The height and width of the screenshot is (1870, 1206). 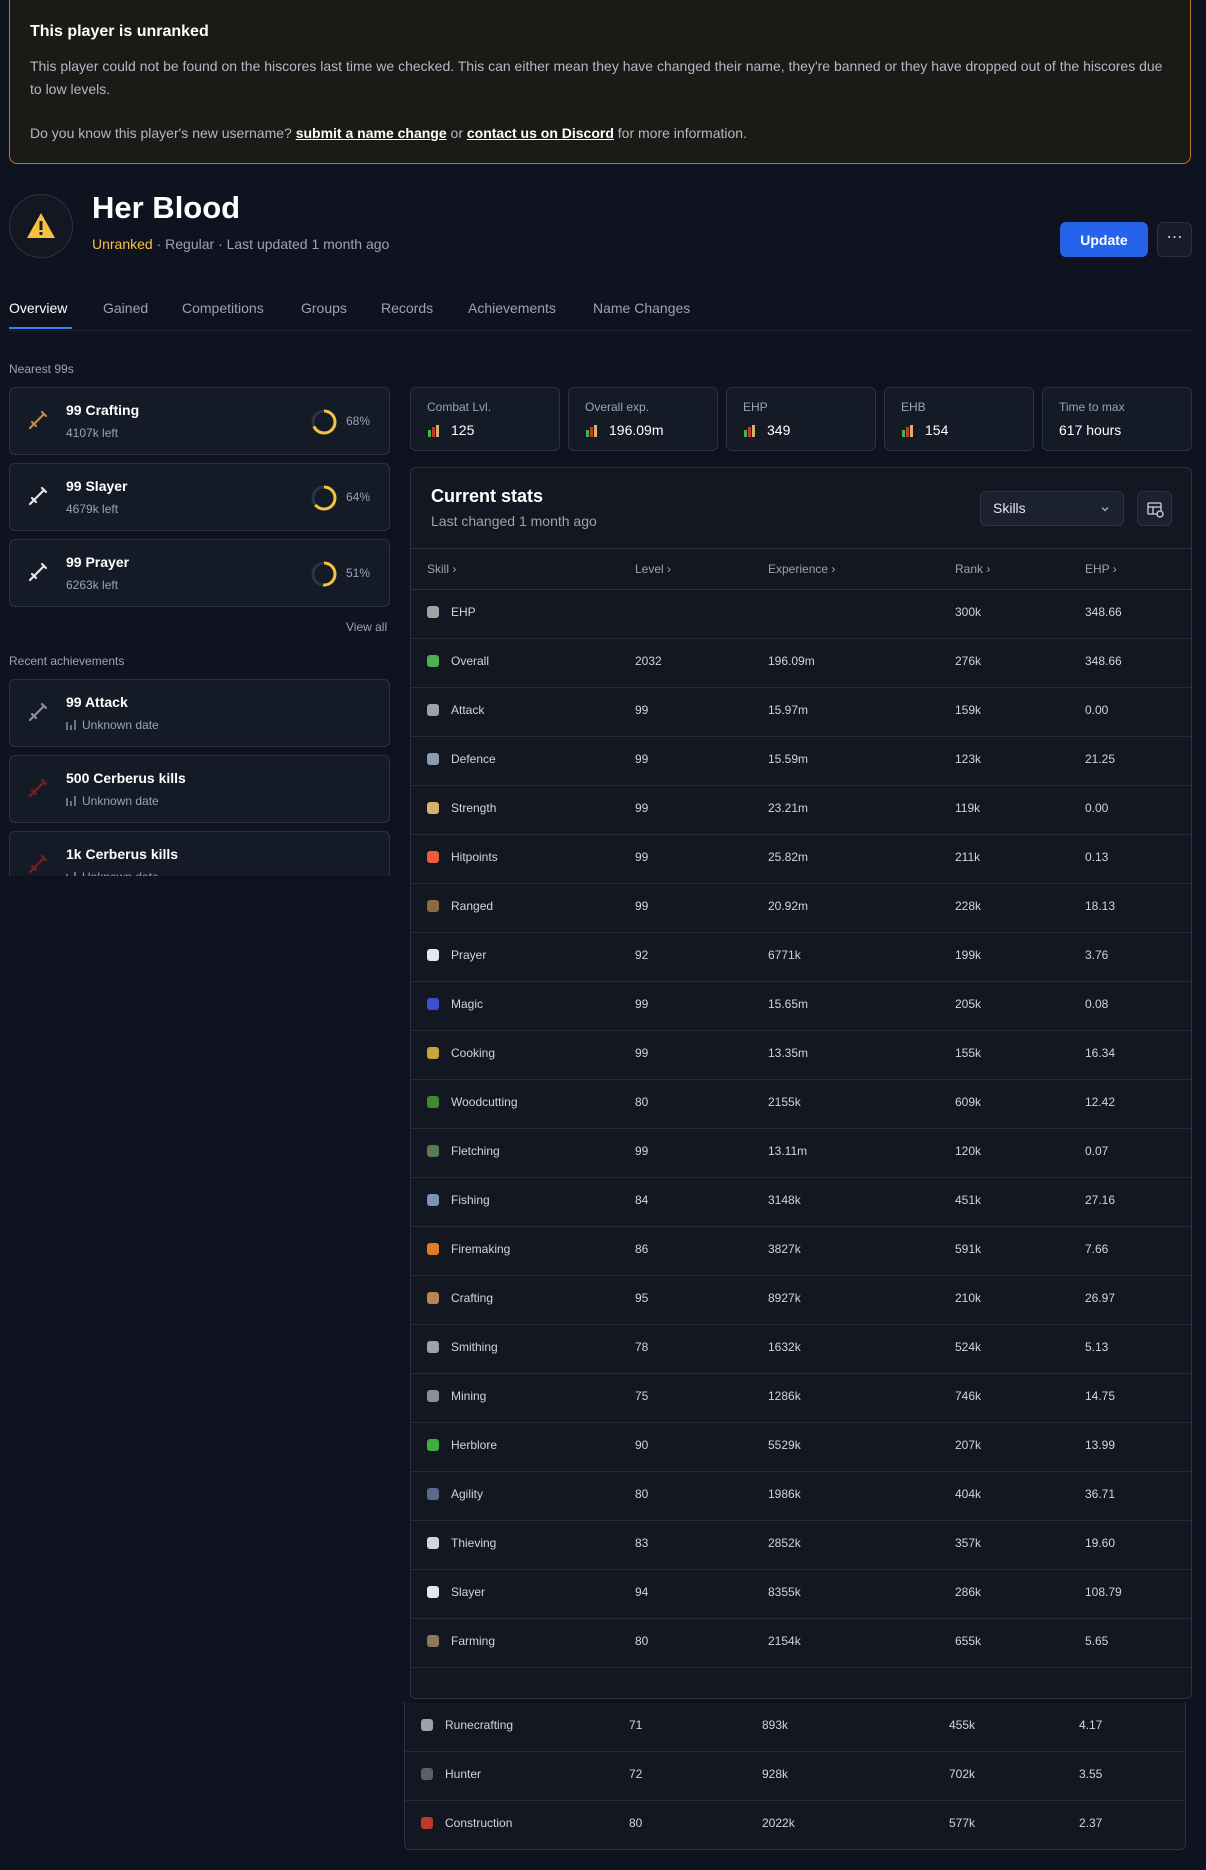 What do you see at coordinates (199, 713) in the screenshot?
I see `achievement-card: 99 Attack Unknown date` at bounding box center [199, 713].